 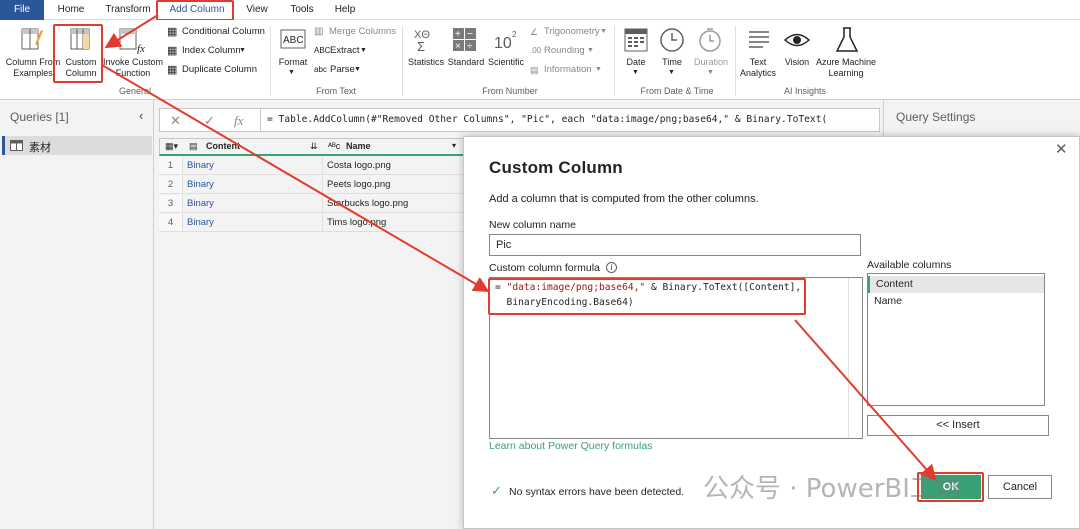 What do you see at coordinates (71, 10) in the screenshot?
I see `menu-home: Home` at bounding box center [71, 10].